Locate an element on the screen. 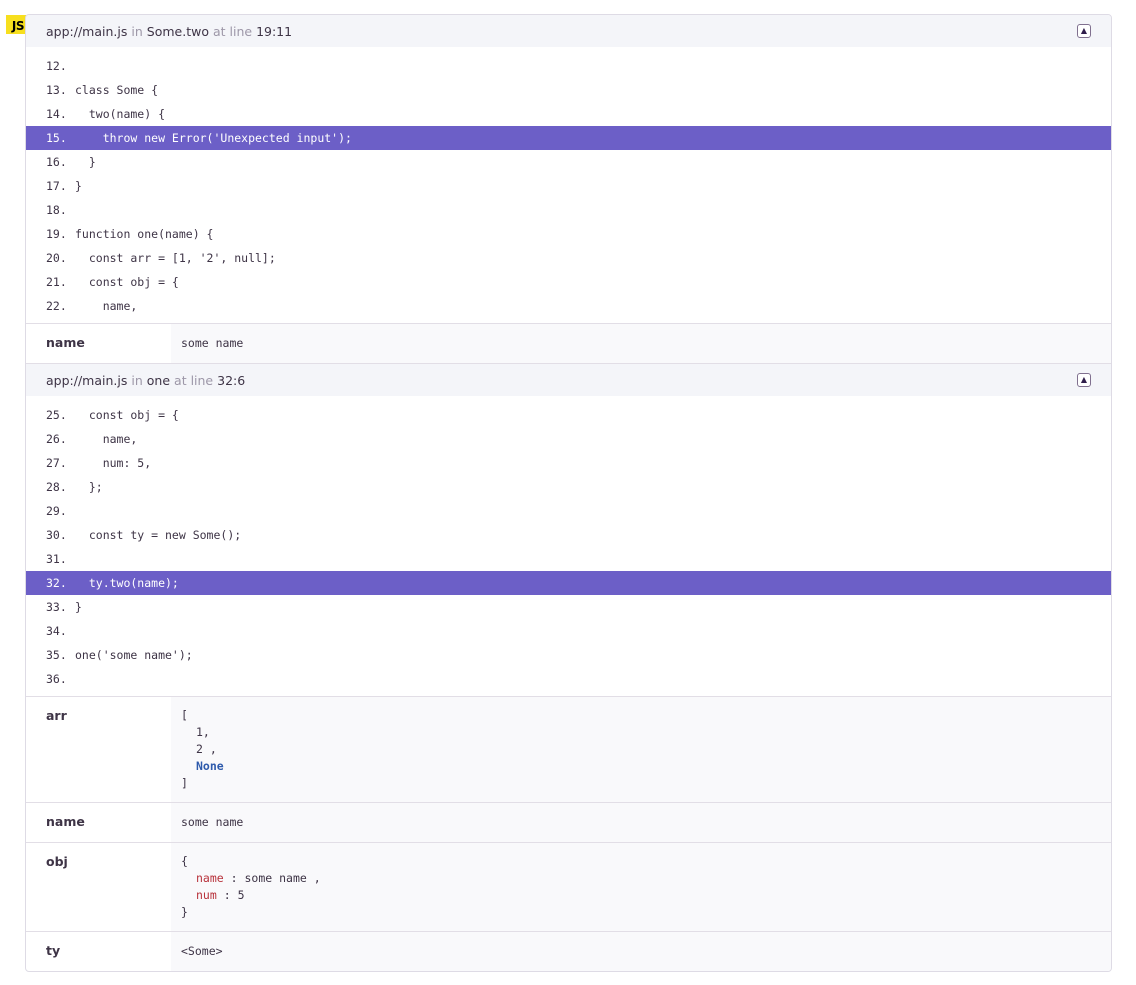 Image resolution: width=1136 pixels, height=985 pixels. code-line-active: 32. ty.two(name); is located at coordinates (568, 583).